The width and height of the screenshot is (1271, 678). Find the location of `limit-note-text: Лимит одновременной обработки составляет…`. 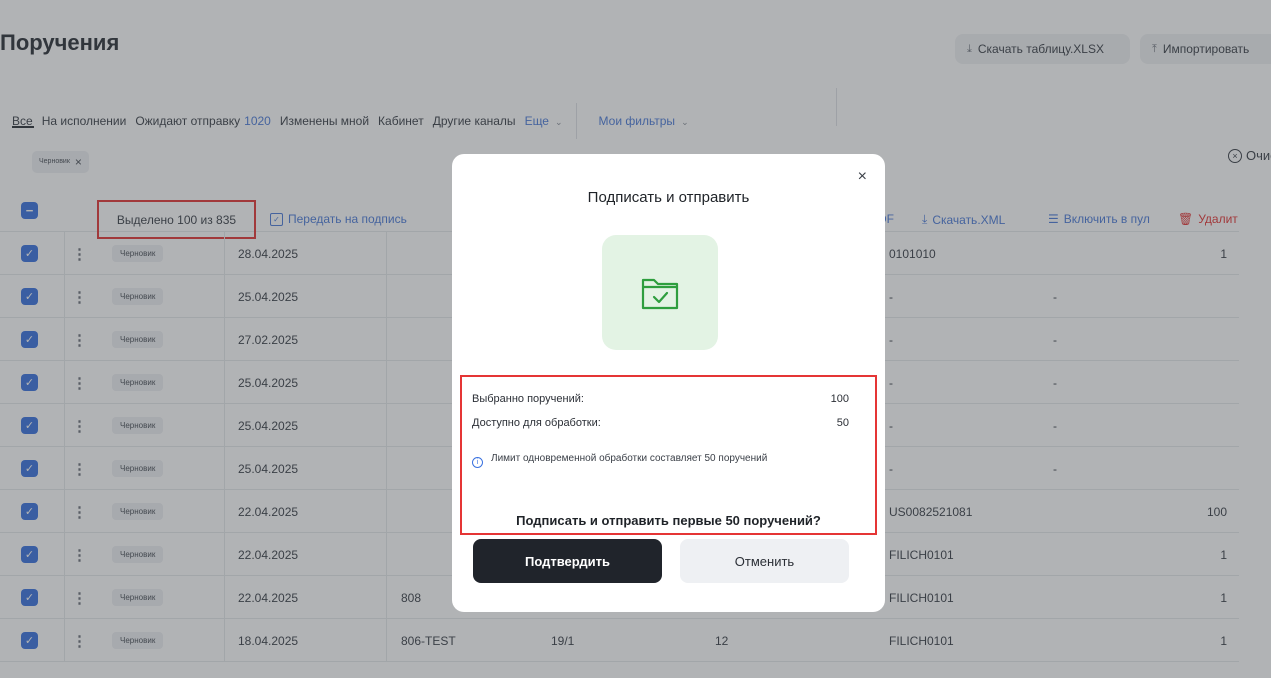

limit-note-text: Лимит одновременной обработки составляет… is located at coordinates (629, 458).